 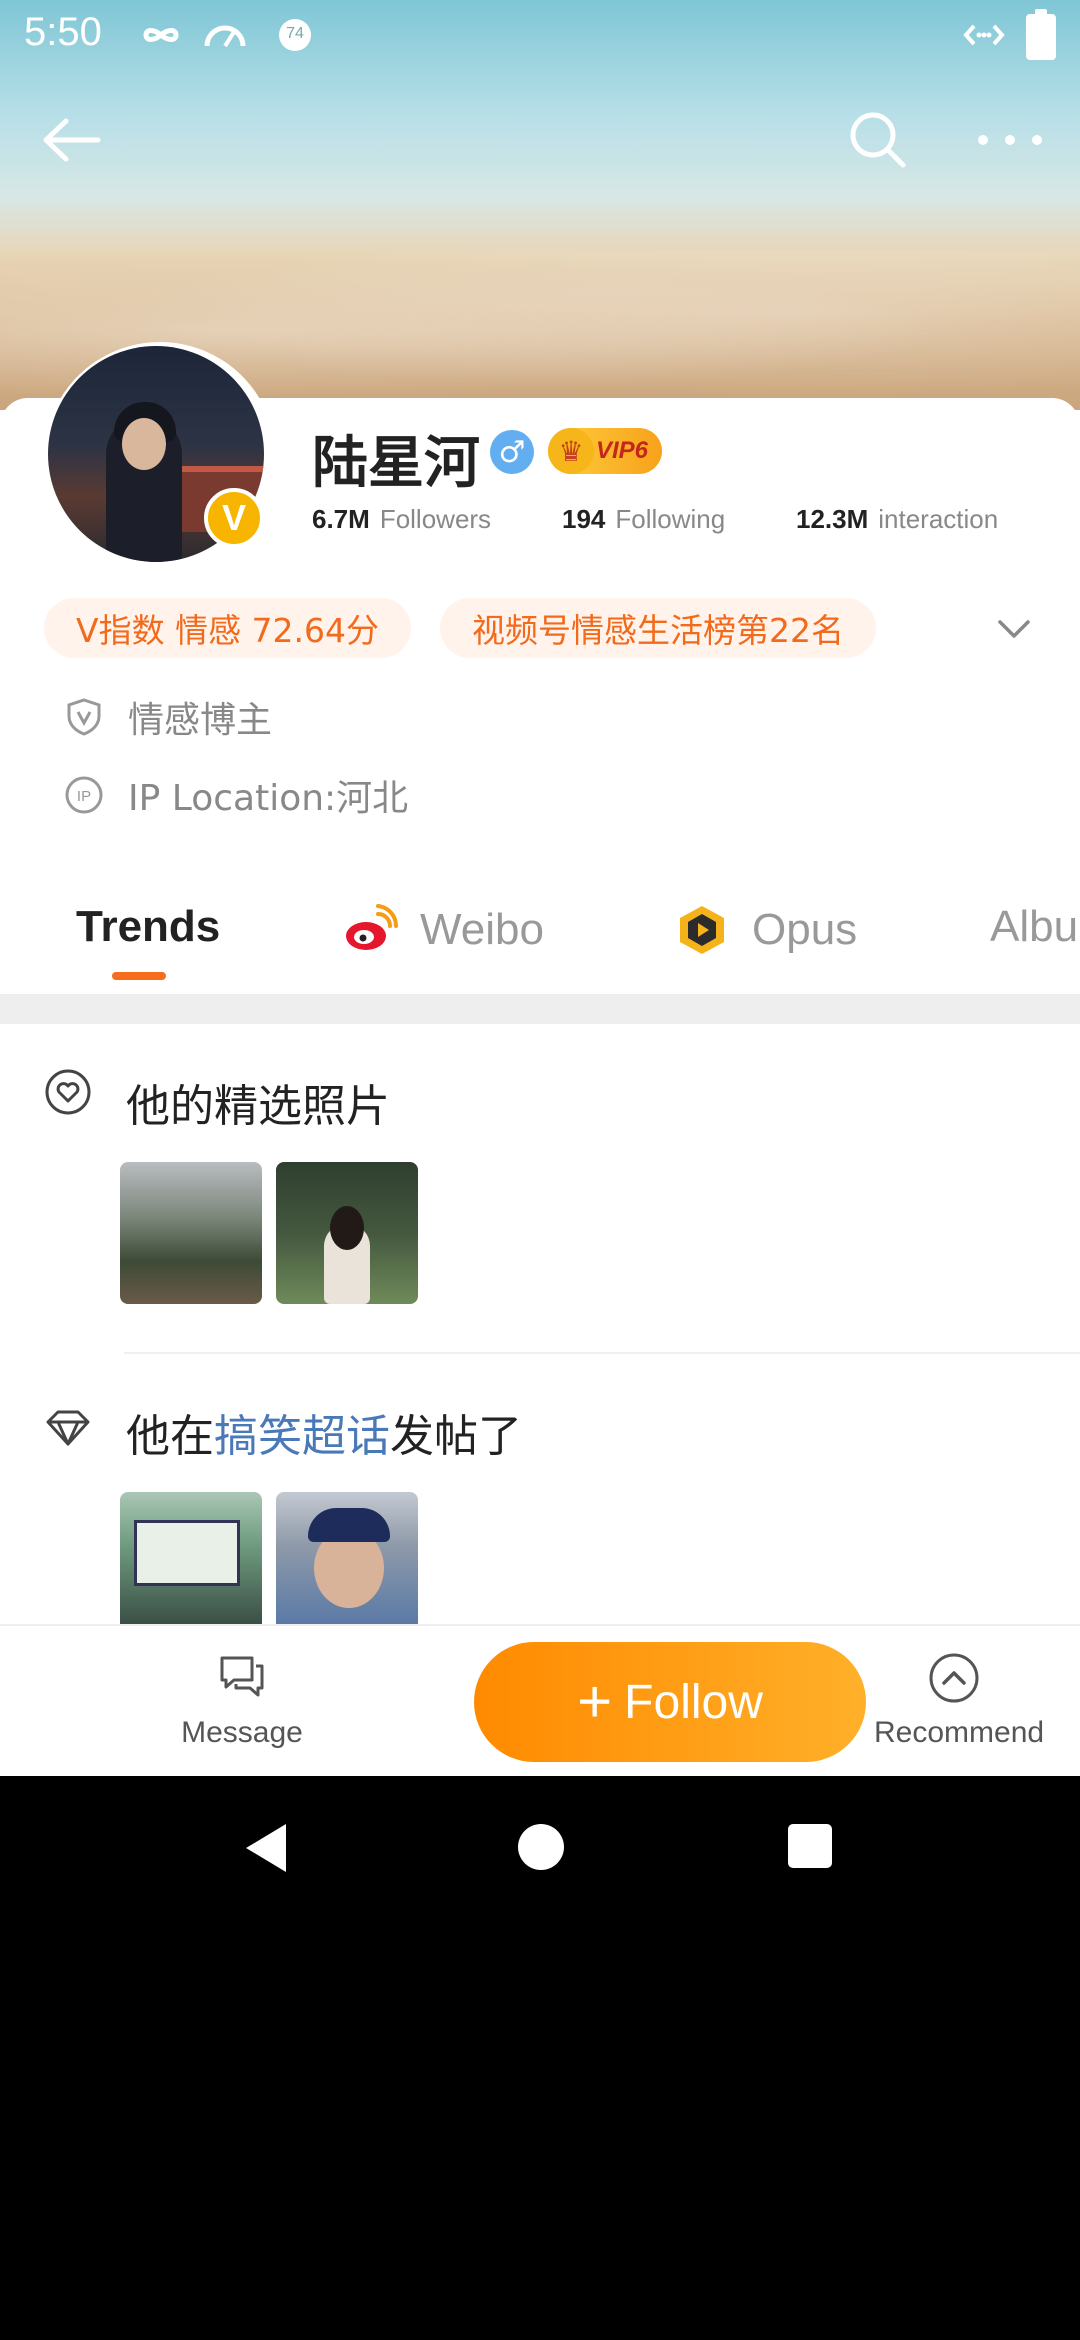 I want to click on plus-icon: +, so click(x=595, y=1701).